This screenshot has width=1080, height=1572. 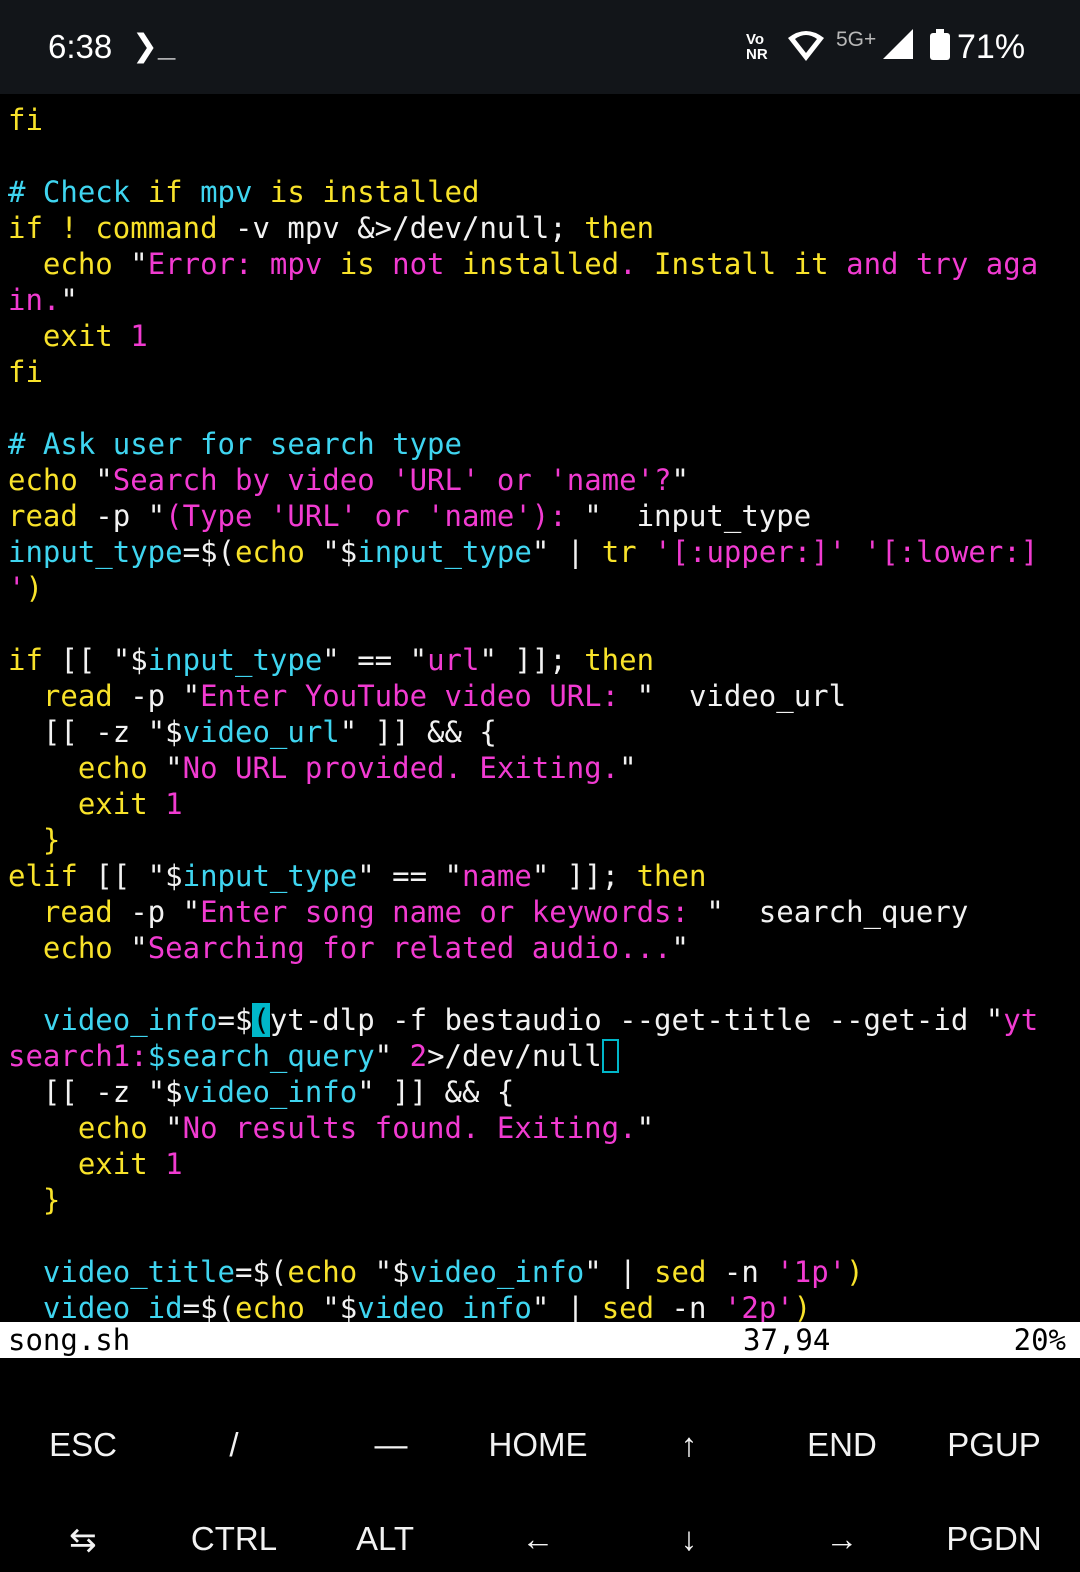 I want to click on battery-percent: 71%, so click(x=991, y=47).